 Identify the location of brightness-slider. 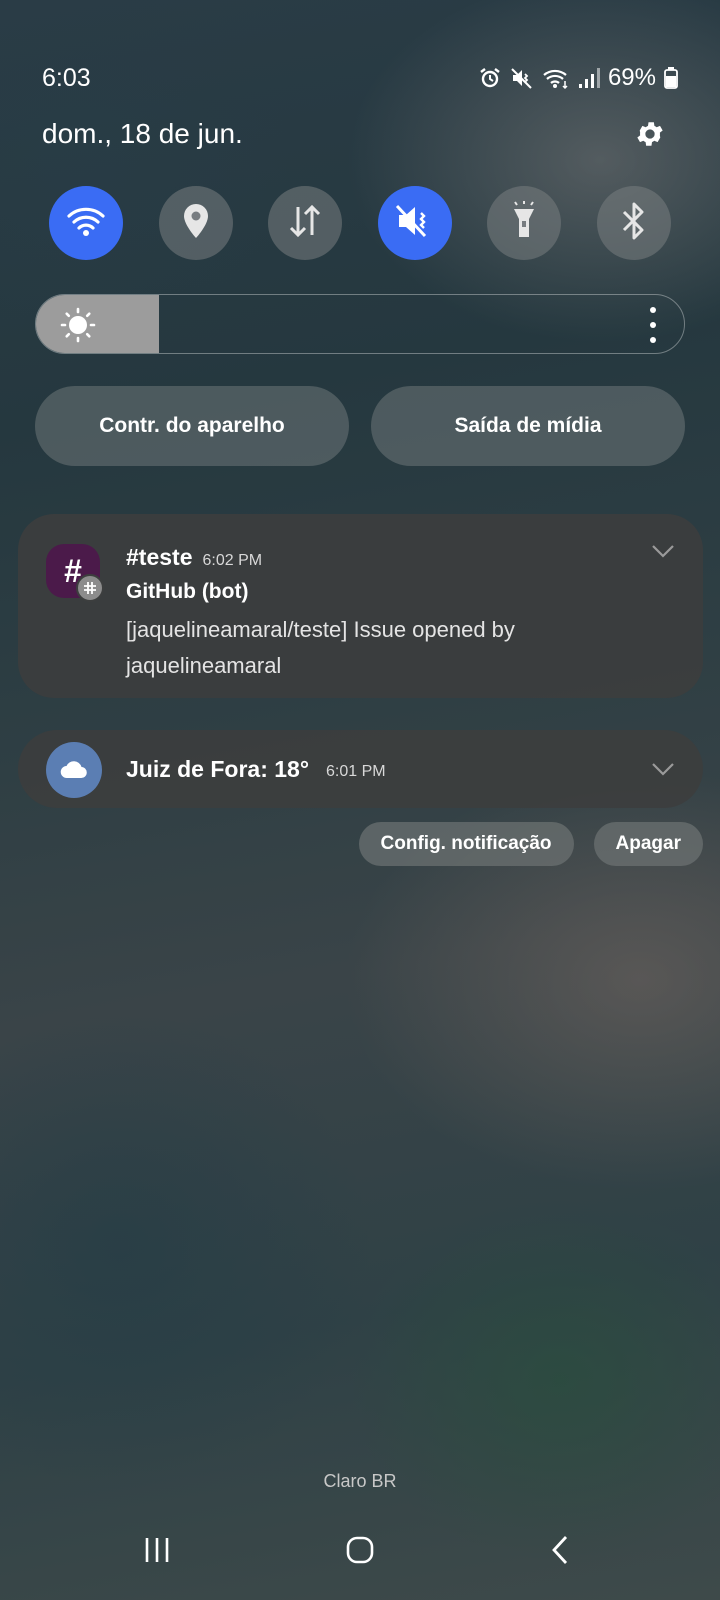
(360, 324).